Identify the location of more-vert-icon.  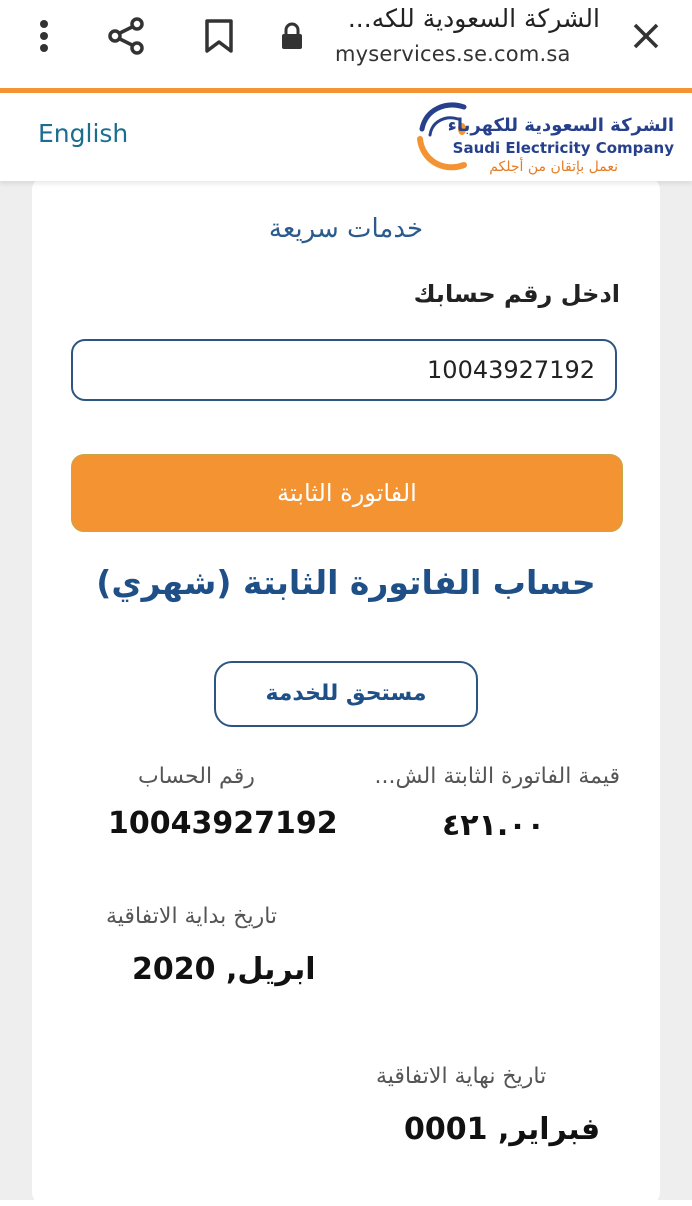
(44, 36).